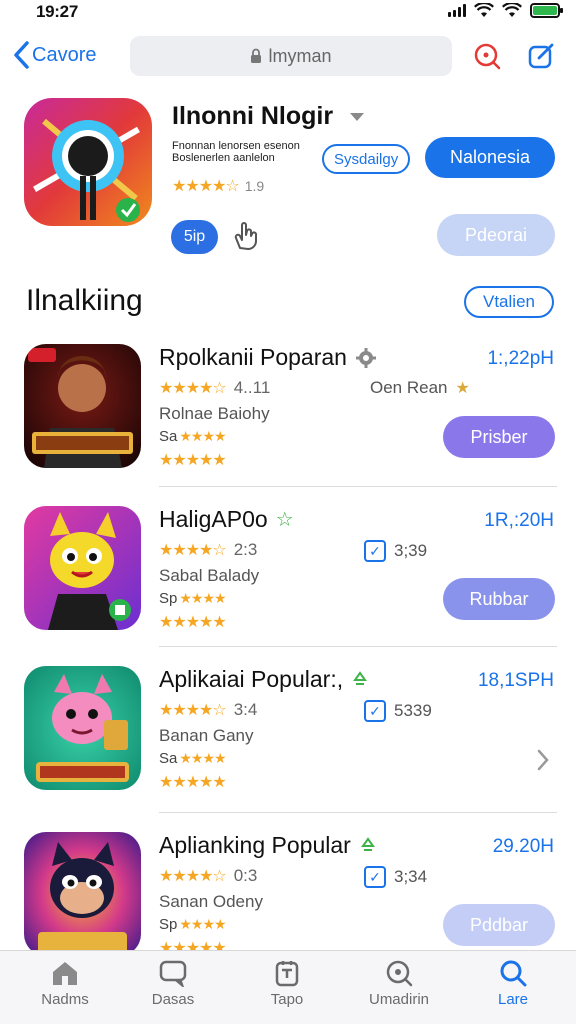  Describe the element at coordinates (84, 300) in the screenshot. I see `section-title: Ilnalkiing` at that location.